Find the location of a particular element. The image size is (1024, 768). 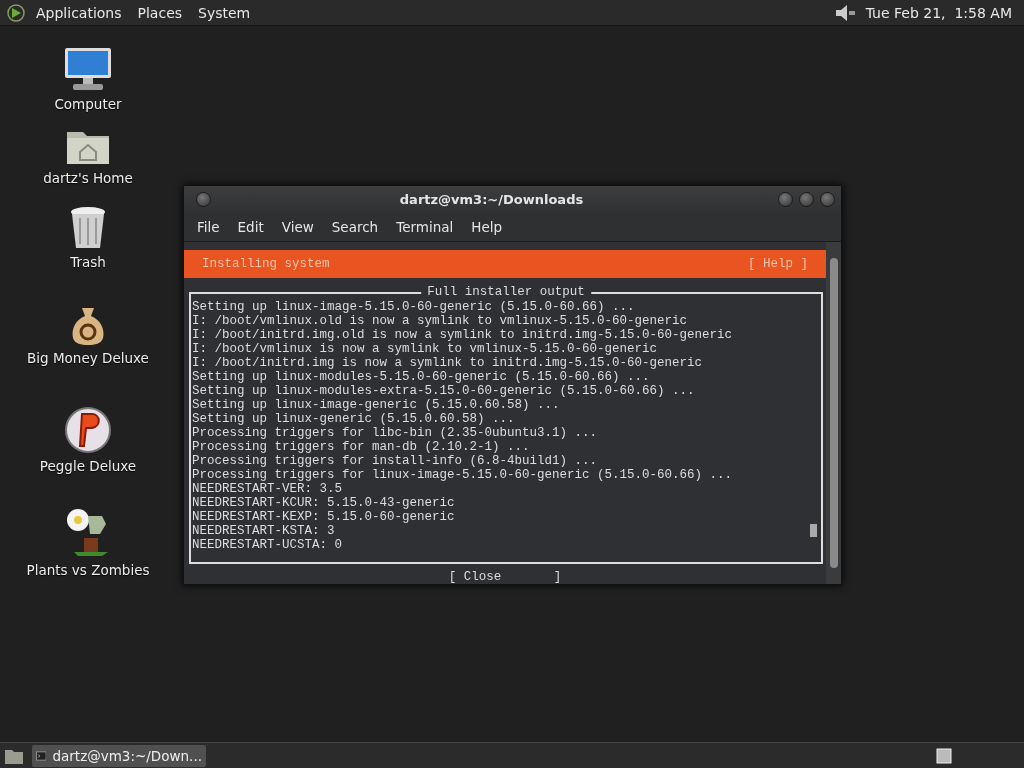

menu-item: Edit is located at coordinates (250, 226).